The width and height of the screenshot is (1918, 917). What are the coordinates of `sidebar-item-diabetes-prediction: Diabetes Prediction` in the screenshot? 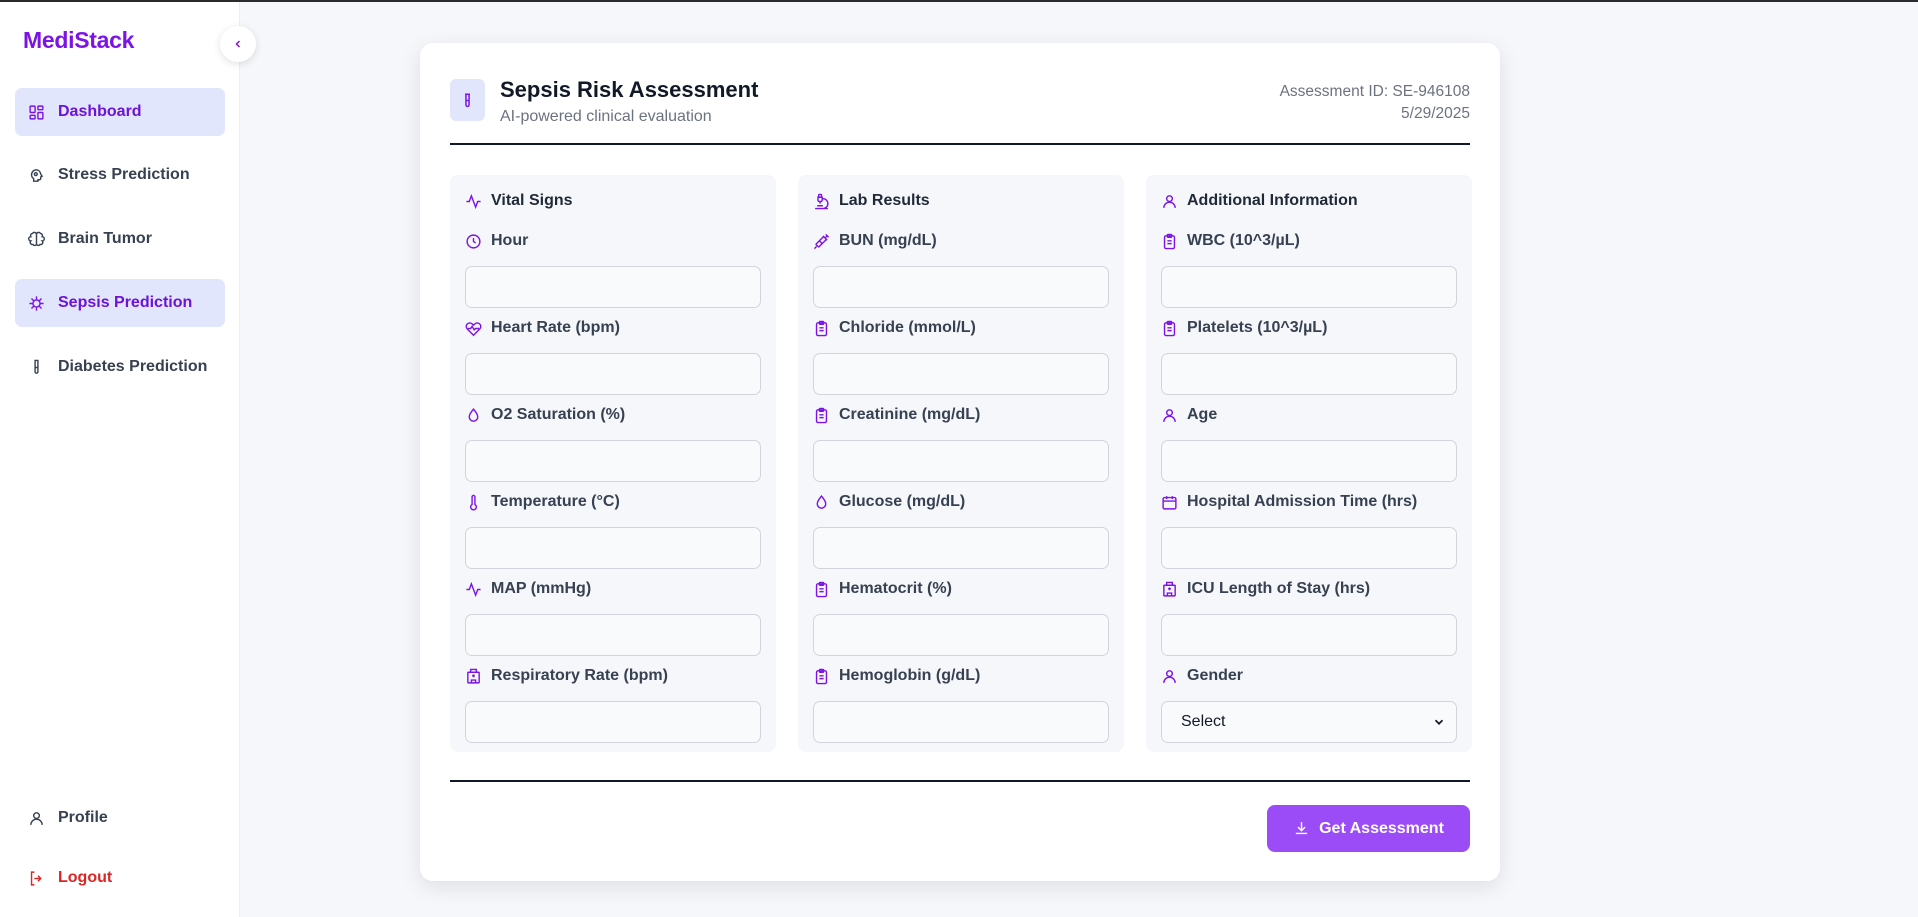 It's located at (120, 367).